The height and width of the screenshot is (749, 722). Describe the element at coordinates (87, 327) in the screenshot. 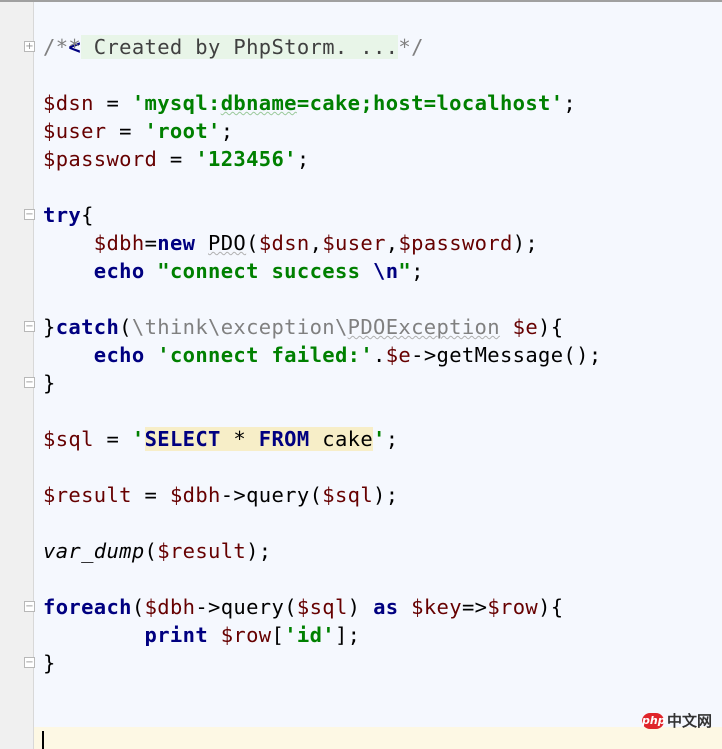

I see `keyword: catch` at that location.